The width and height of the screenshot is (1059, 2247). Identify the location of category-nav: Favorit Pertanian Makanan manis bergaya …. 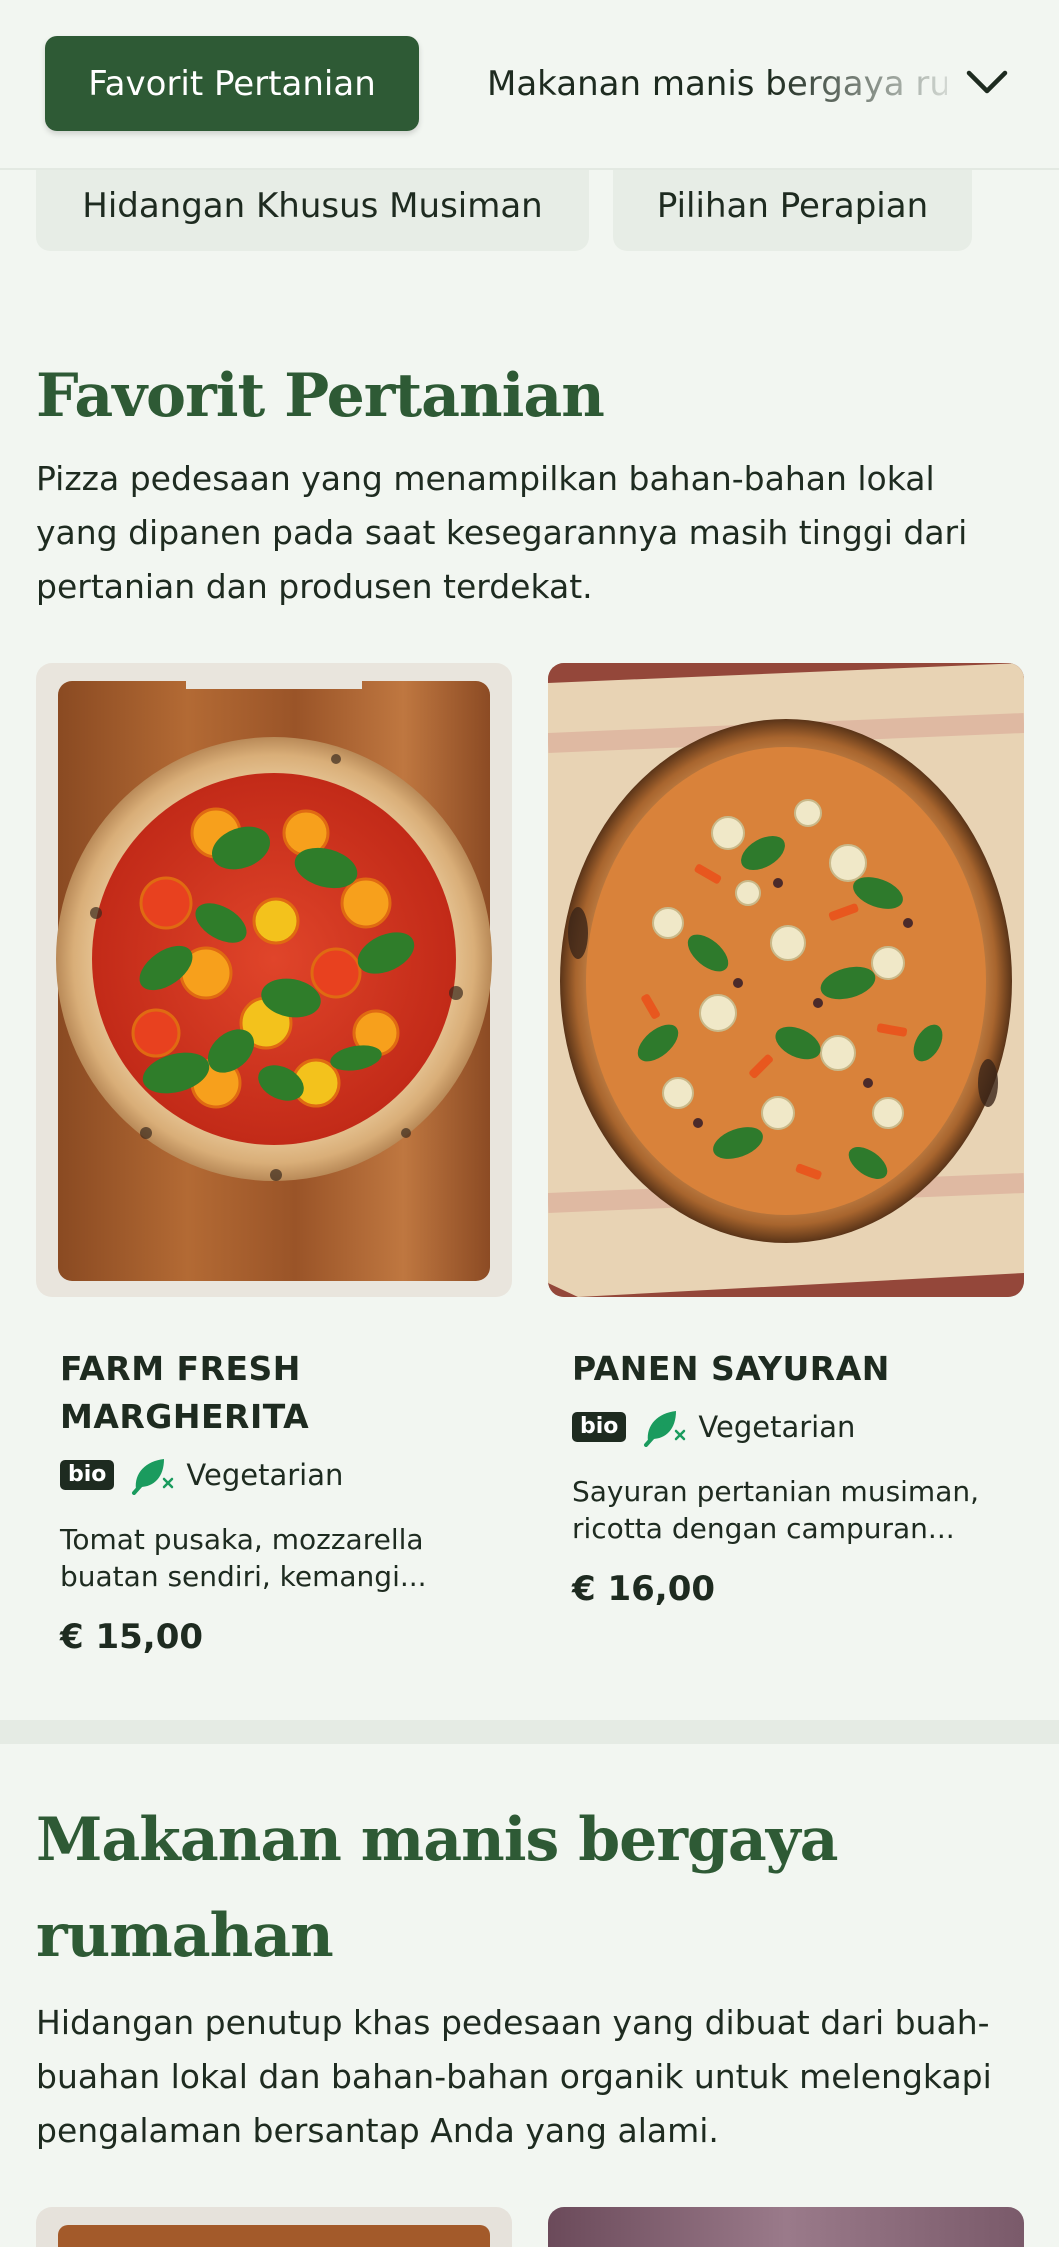
(529, 85).